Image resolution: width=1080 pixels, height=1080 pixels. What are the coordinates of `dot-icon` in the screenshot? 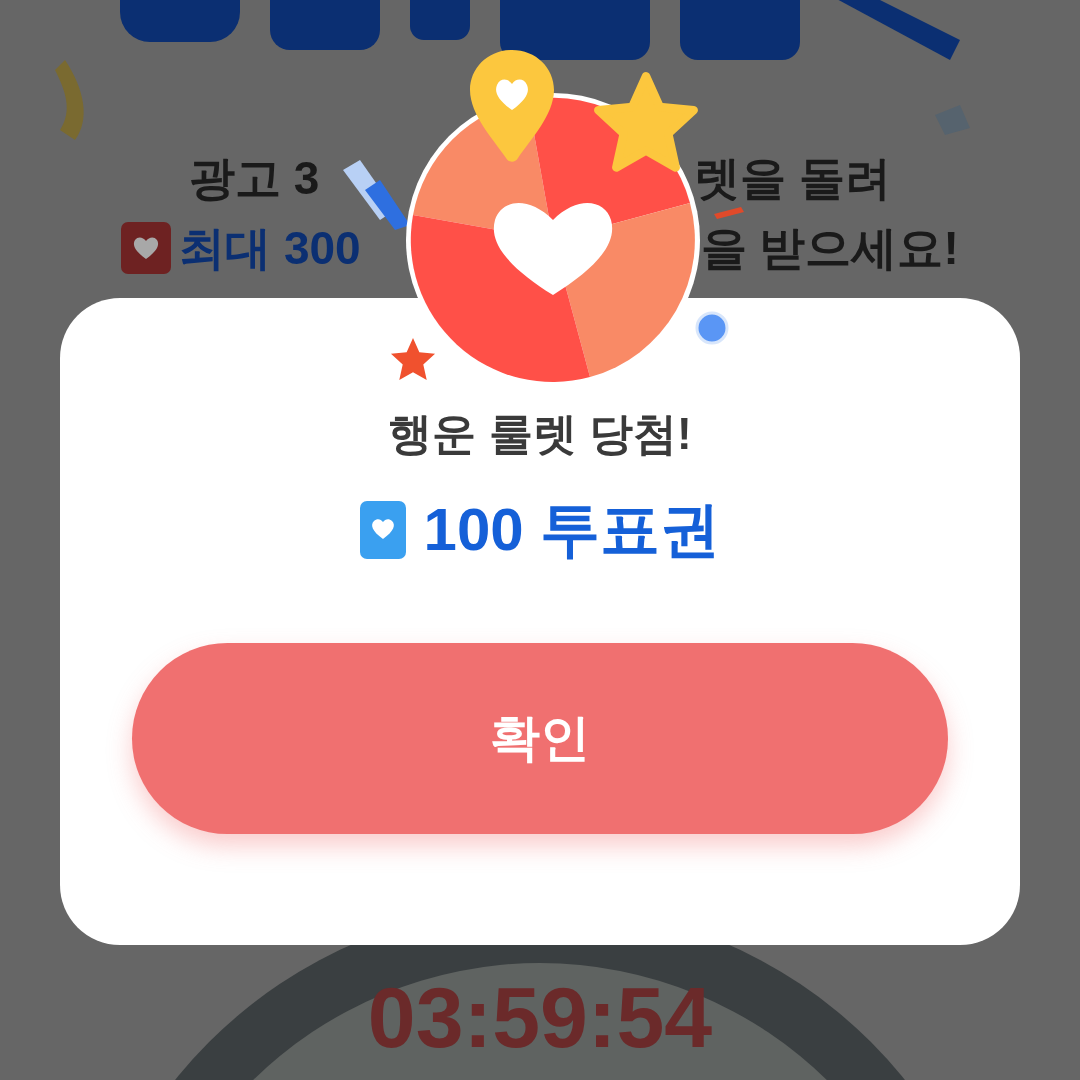 It's located at (712, 328).